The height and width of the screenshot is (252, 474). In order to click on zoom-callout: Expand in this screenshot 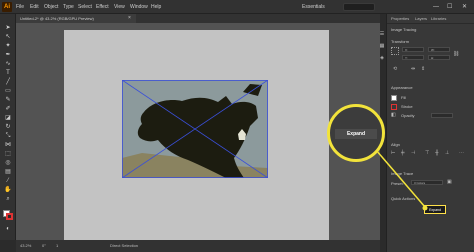, I will do `click(356, 133)`.